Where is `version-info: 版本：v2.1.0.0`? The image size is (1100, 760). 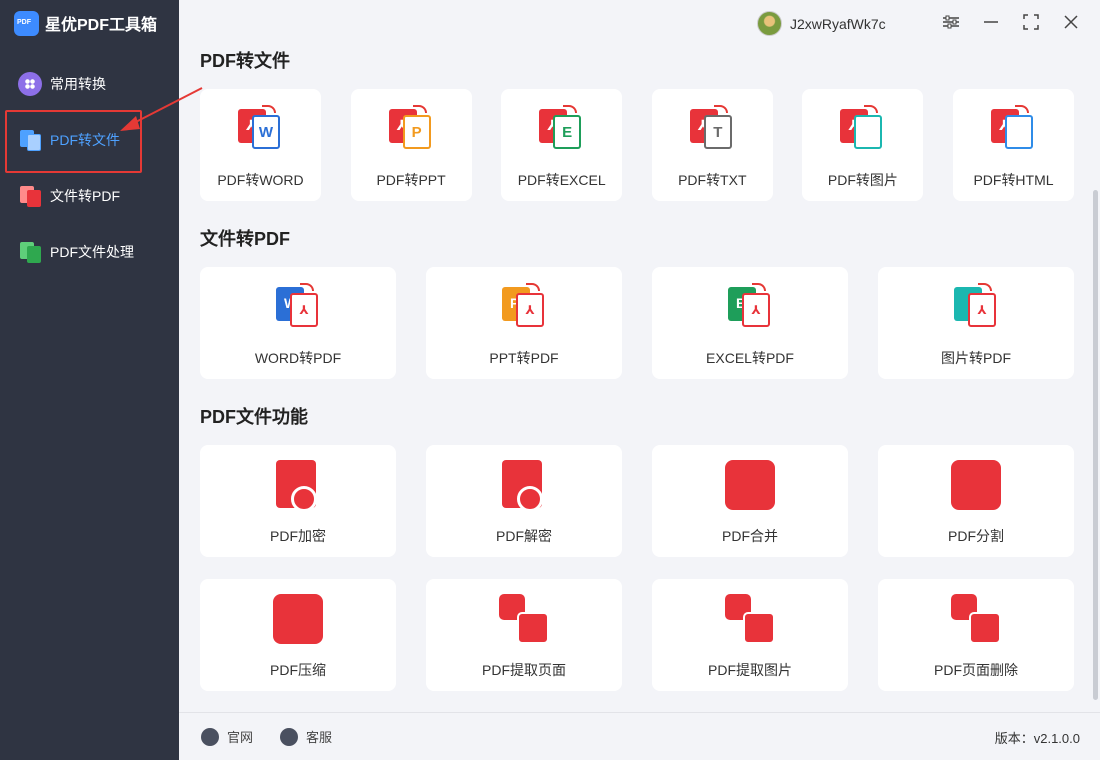
version-info: 版本：v2.1.0.0 is located at coordinates (1037, 737).